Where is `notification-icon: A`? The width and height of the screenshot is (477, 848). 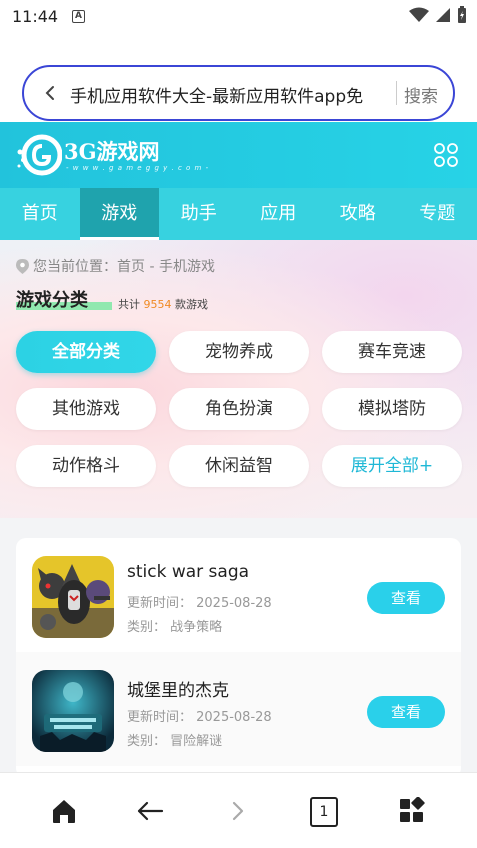 notification-icon: A is located at coordinates (78, 16).